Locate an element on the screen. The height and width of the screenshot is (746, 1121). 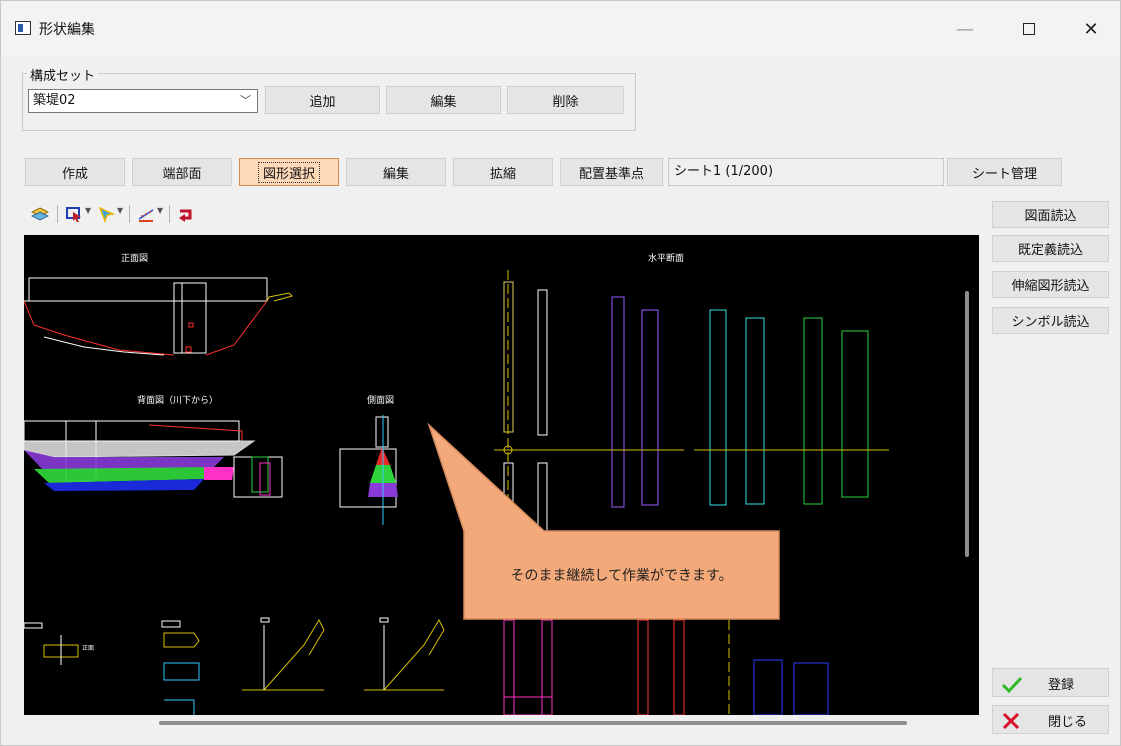
create-label: 作成 is located at coordinates (74, 174).